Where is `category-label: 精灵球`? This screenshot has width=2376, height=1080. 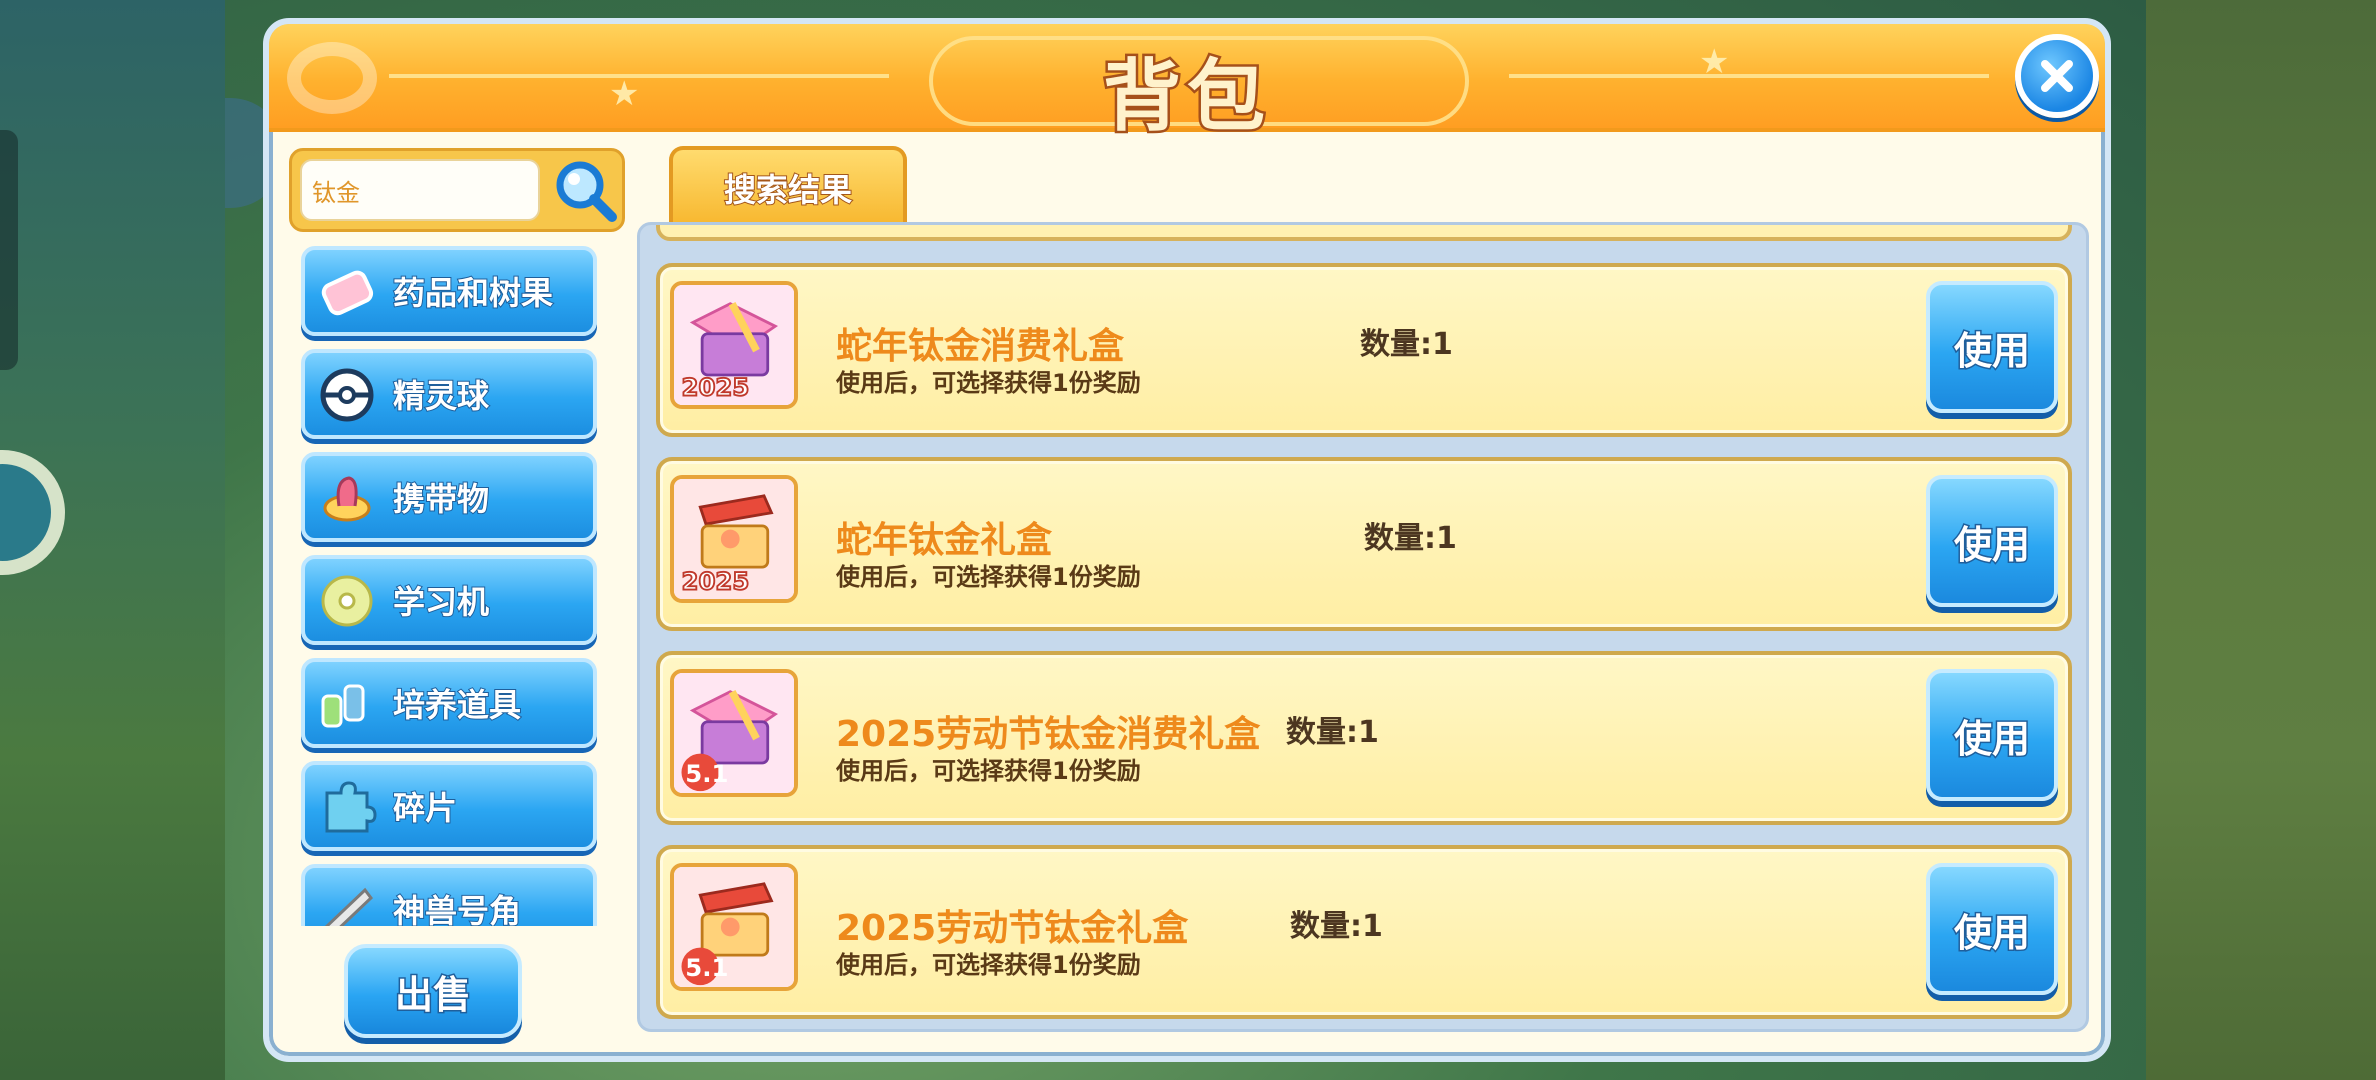
category-label: 精灵球 is located at coordinates (441, 396).